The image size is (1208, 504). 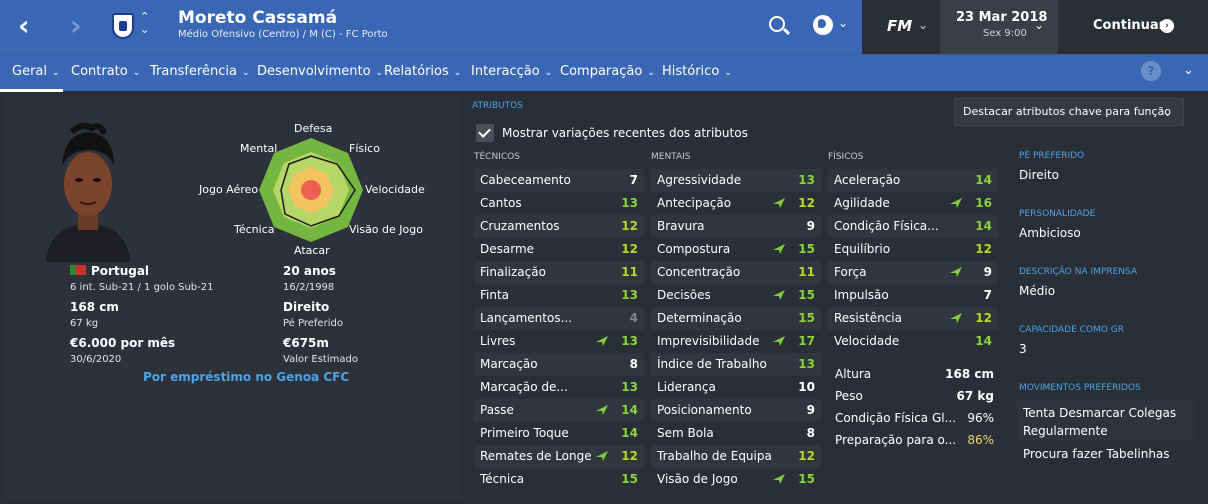 I want to click on radar-label-visao: Visão de Jogo, so click(x=386, y=229).